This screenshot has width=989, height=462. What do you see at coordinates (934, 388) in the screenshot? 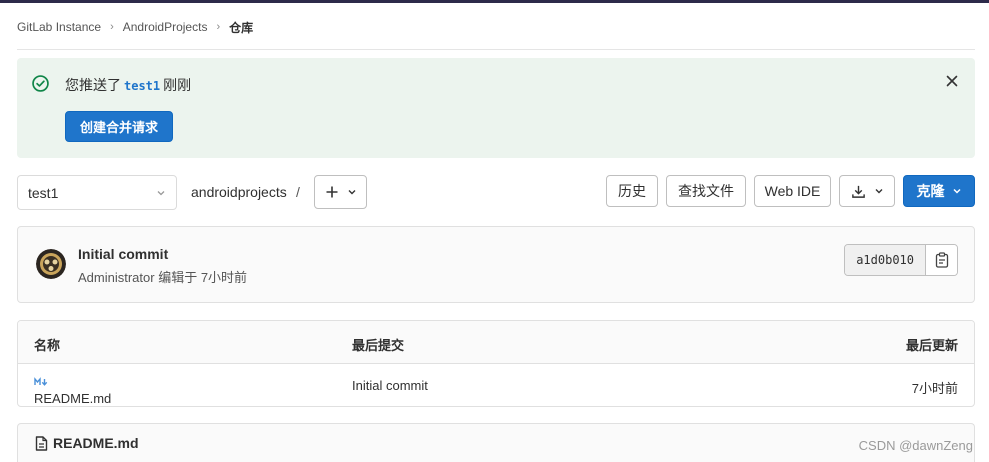
I see `file-updated: 7小时前` at bounding box center [934, 388].